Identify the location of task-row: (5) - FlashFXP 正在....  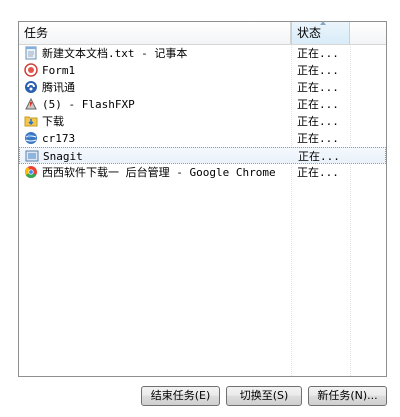
(202, 104).